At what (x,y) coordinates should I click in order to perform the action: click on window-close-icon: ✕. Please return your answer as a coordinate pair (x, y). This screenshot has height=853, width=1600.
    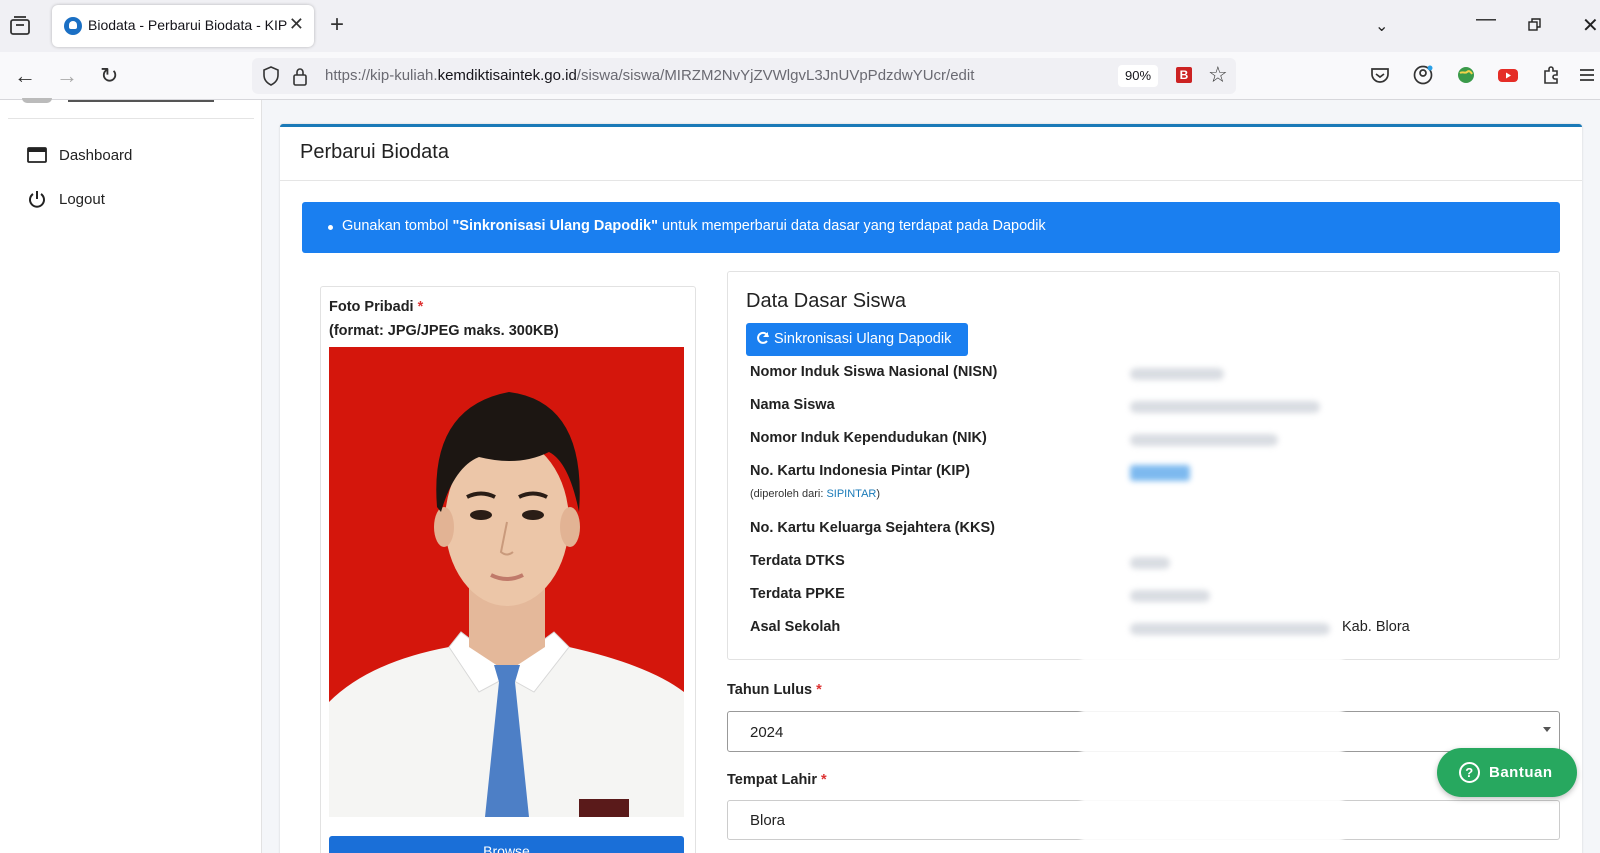
    Looking at the image, I should click on (1590, 25).